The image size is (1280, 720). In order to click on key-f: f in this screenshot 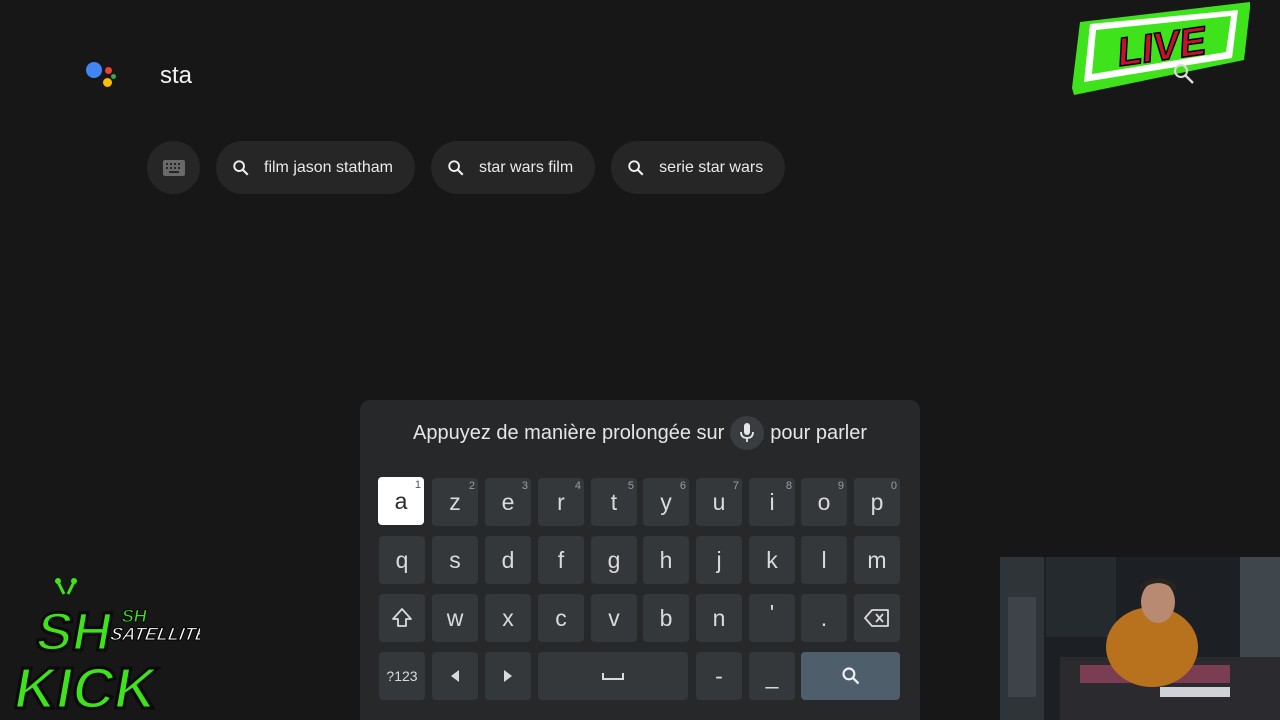, I will do `click(561, 560)`.